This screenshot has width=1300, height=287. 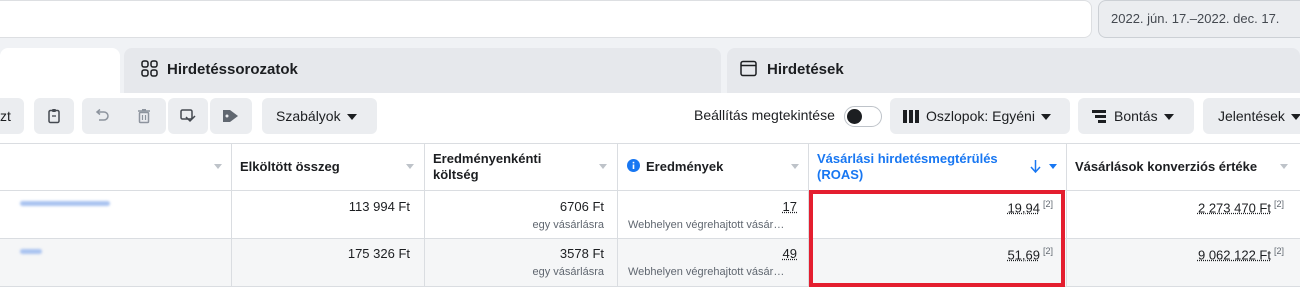 What do you see at coordinates (308, 116) in the screenshot?
I see `rules-label: Szabályok` at bounding box center [308, 116].